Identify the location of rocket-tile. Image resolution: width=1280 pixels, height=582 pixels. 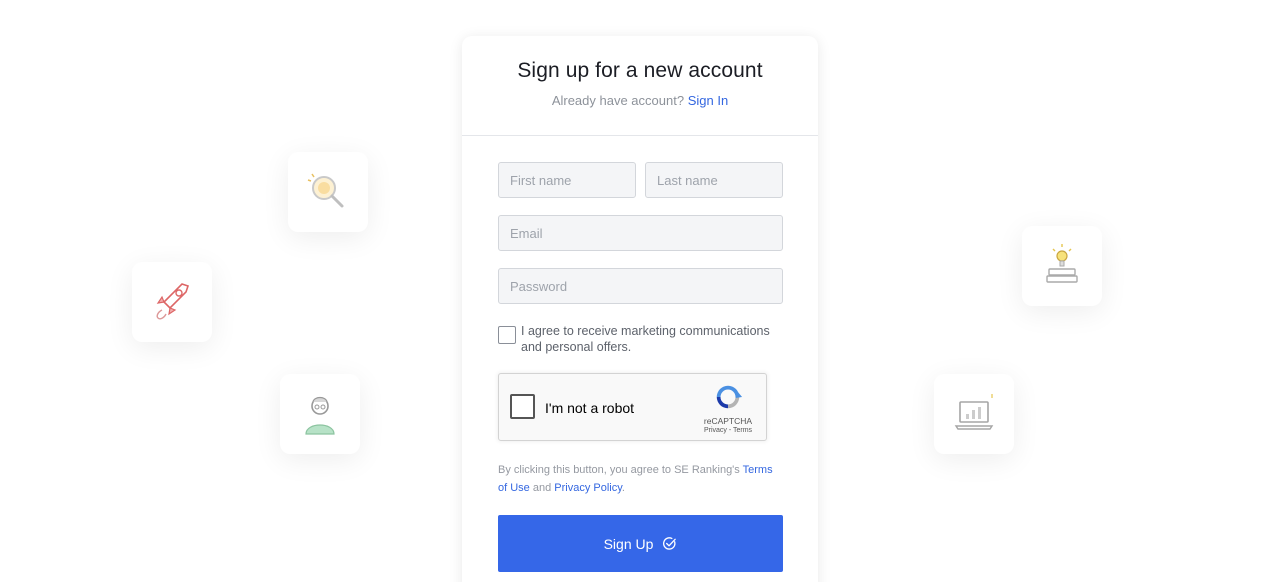
(172, 302).